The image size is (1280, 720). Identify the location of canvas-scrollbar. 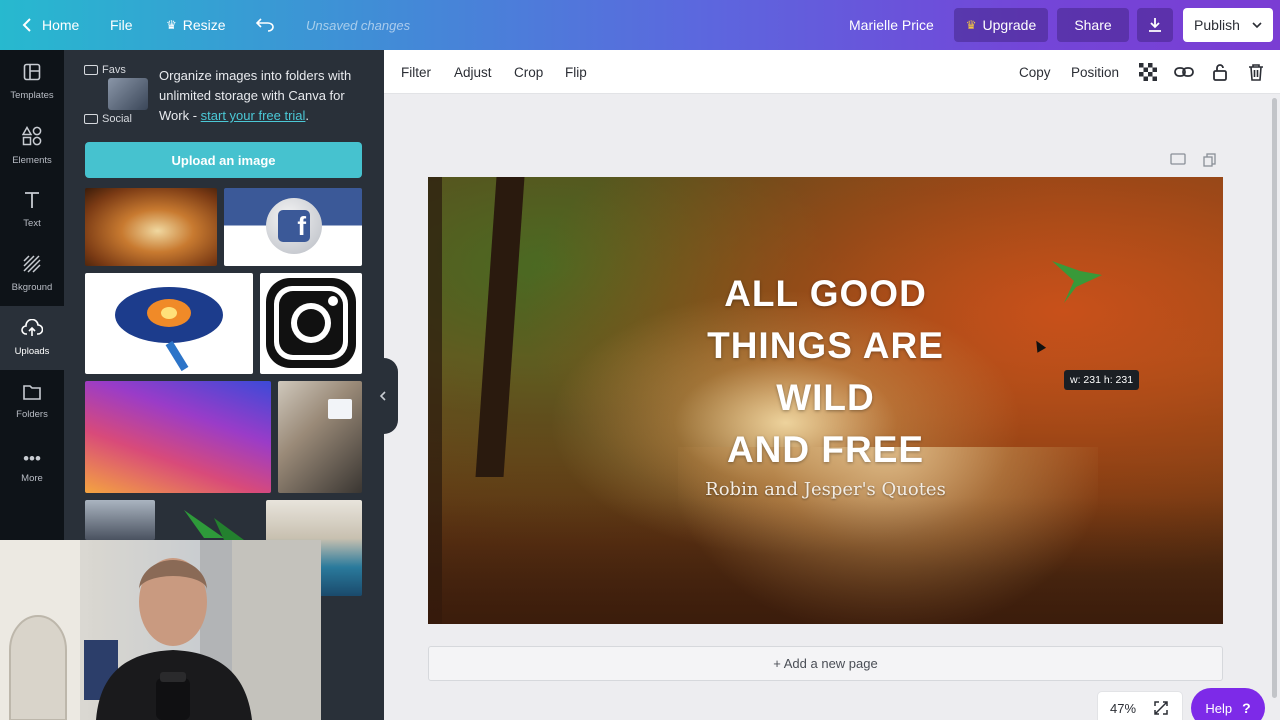
(1274, 407).